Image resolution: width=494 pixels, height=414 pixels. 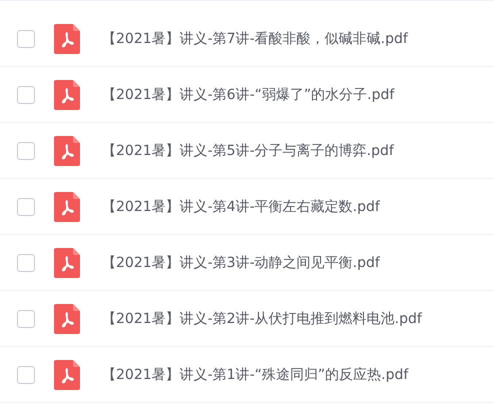 I want to click on file-name: 【2021暑】讲义-第2讲-从伏打电推到燃料电池.pdf, so click(x=262, y=319).